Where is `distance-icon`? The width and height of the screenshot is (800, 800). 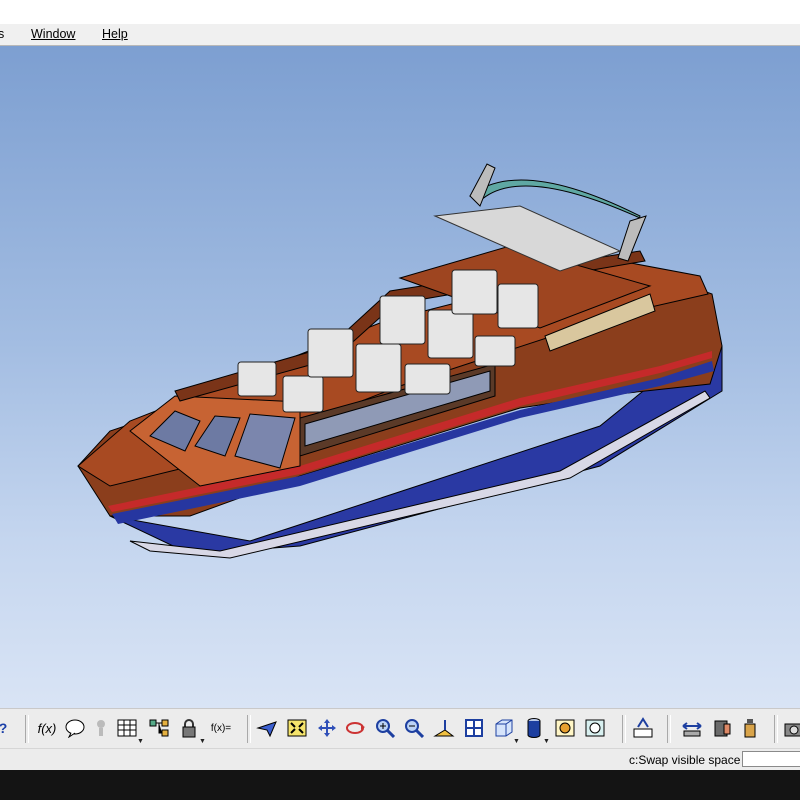 distance-icon is located at coordinates (692, 728).